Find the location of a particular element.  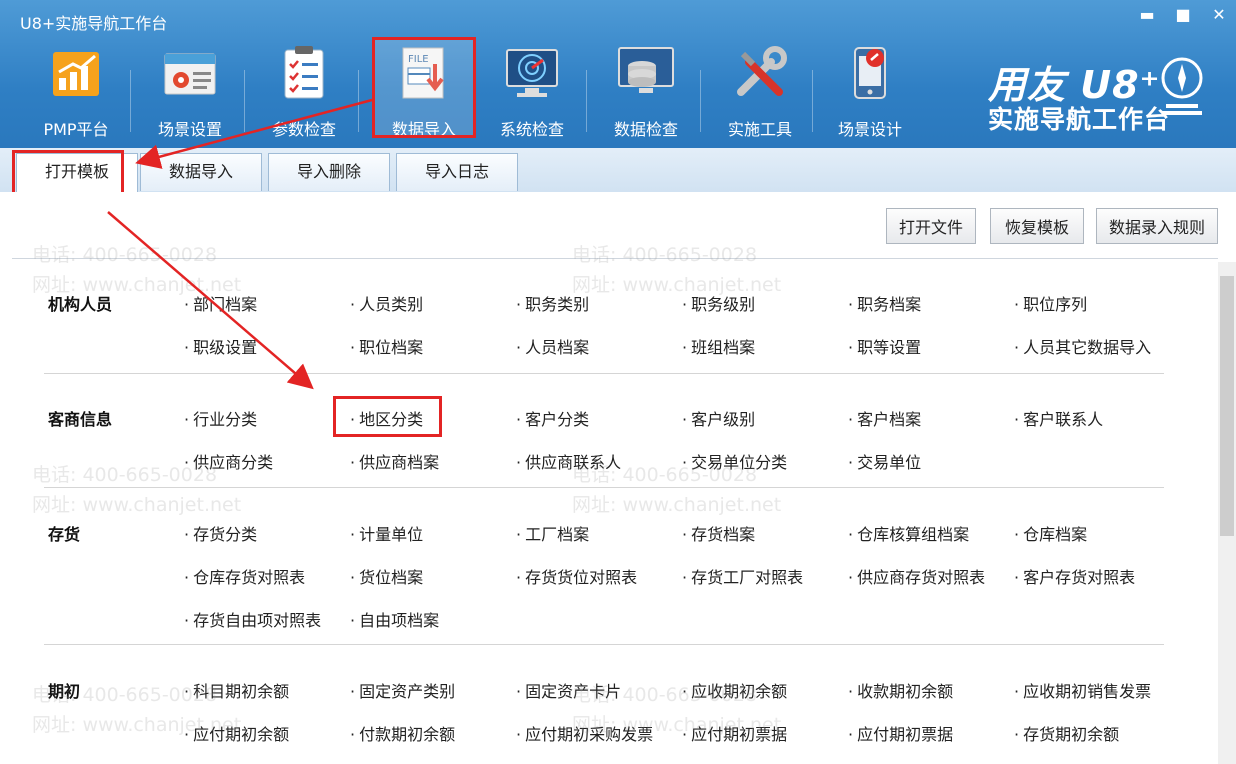

template-item: 科目期初余额 is located at coordinates (236, 690).